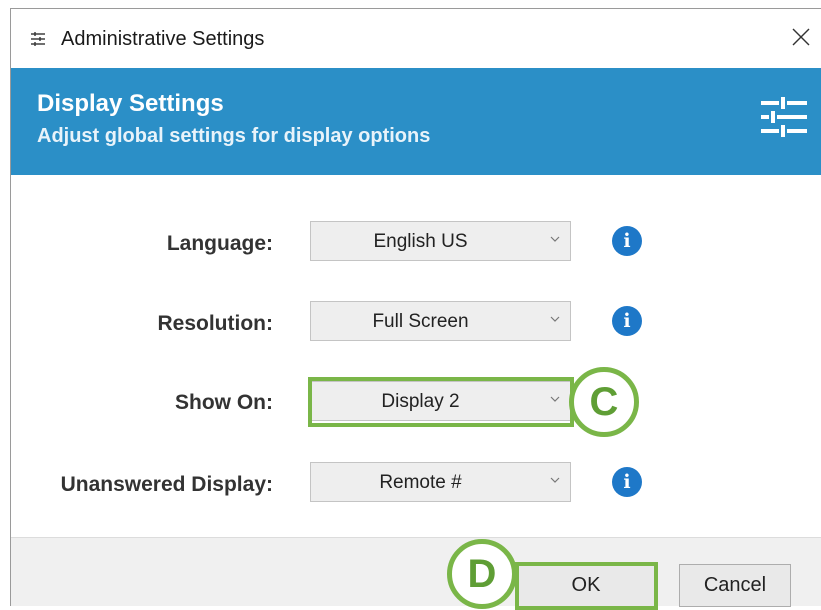 Image resolution: width=821 pixels, height=610 pixels. Describe the element at coordinates (215, 323) in the screenshot. I see `resolution-label: Resolution:` at that location.